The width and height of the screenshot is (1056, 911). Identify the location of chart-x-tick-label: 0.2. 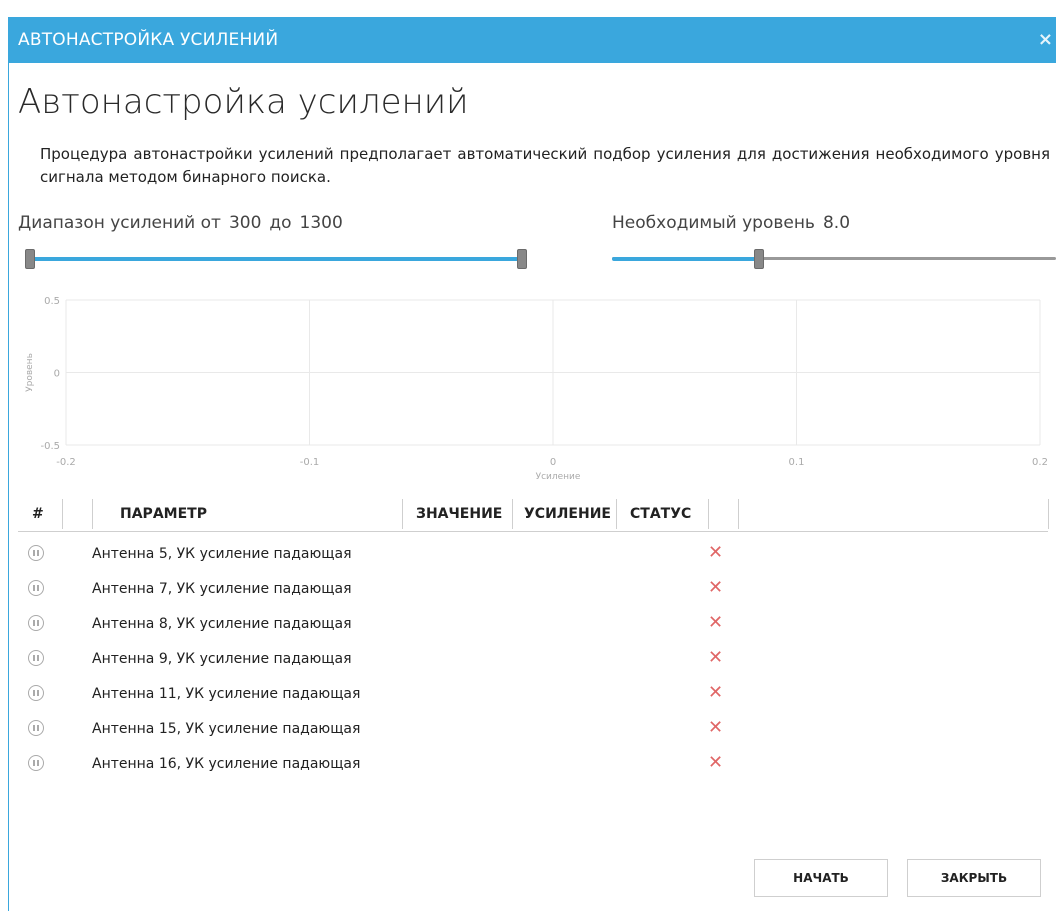
(1040, 462).